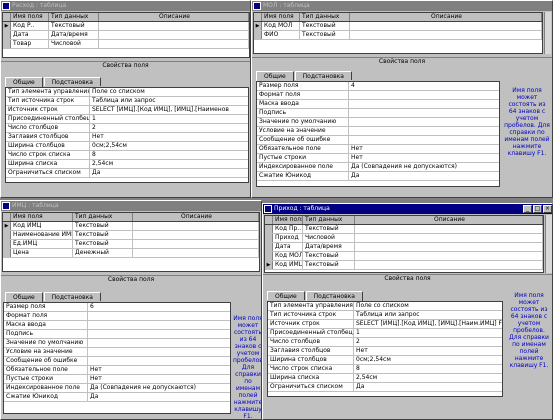 This screenshot has height=420, width=553. Describe the element at coordinates (131, 235) in the screenshot. I see `table-row: Наименование ИМЦ Текстовый` at that location.